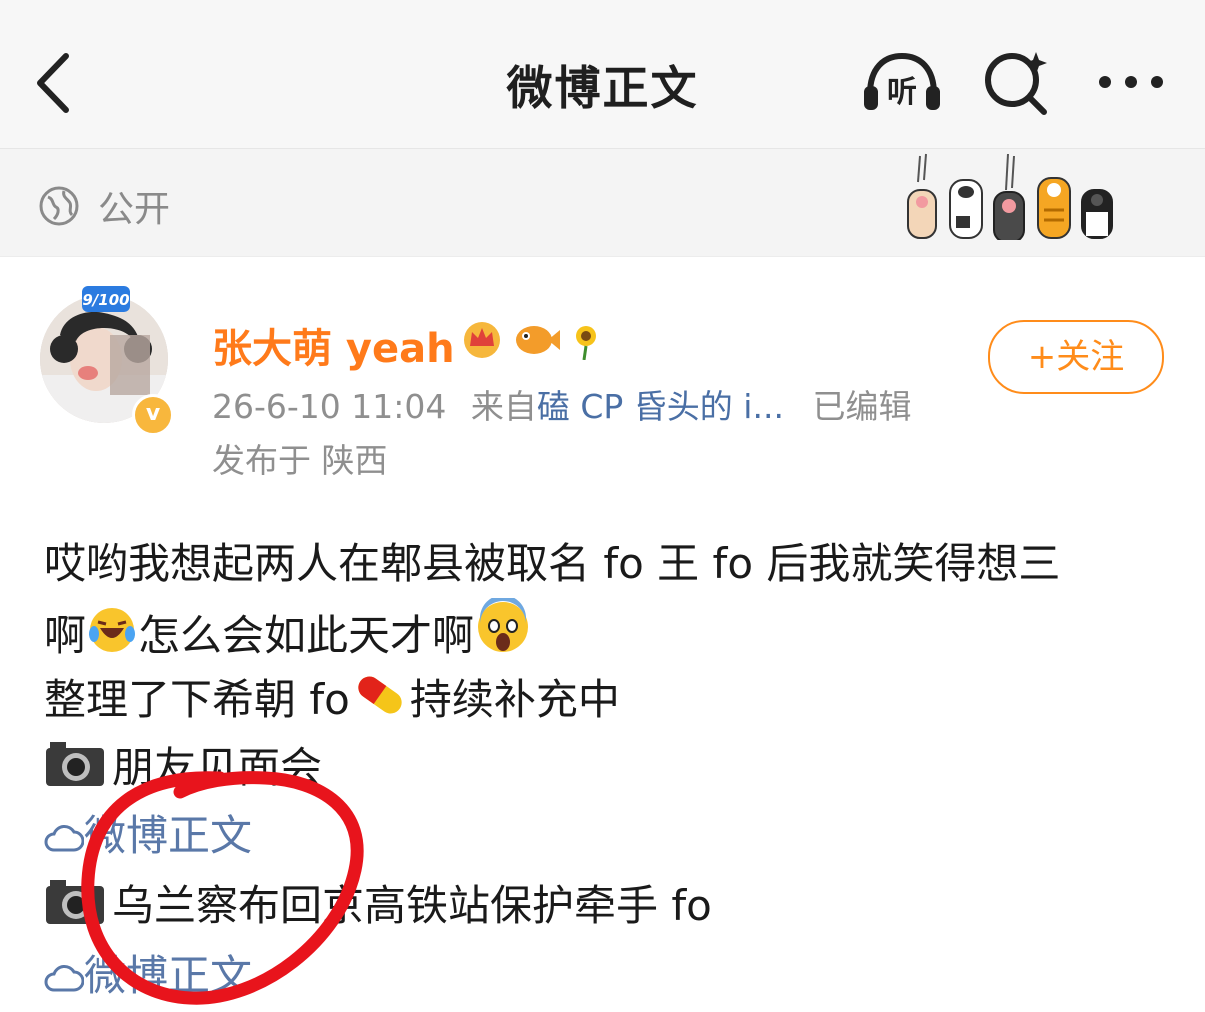  I want to click on cat-paws-decoration-icon, so click(1010, 196).